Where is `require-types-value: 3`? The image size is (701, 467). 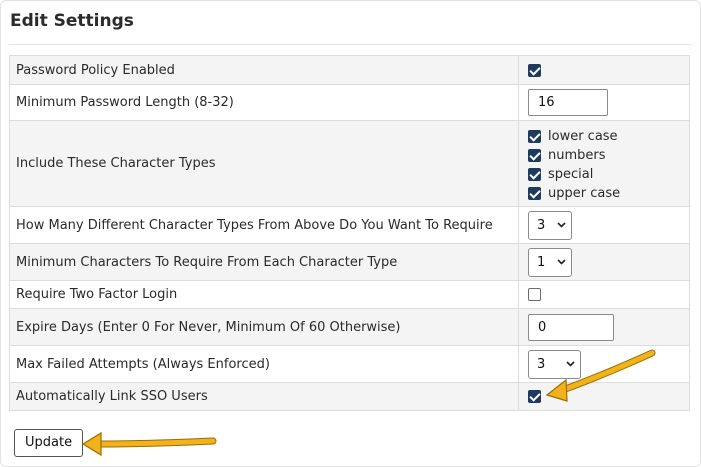 require-types-value: 3 is located at coordinates (541, 225).